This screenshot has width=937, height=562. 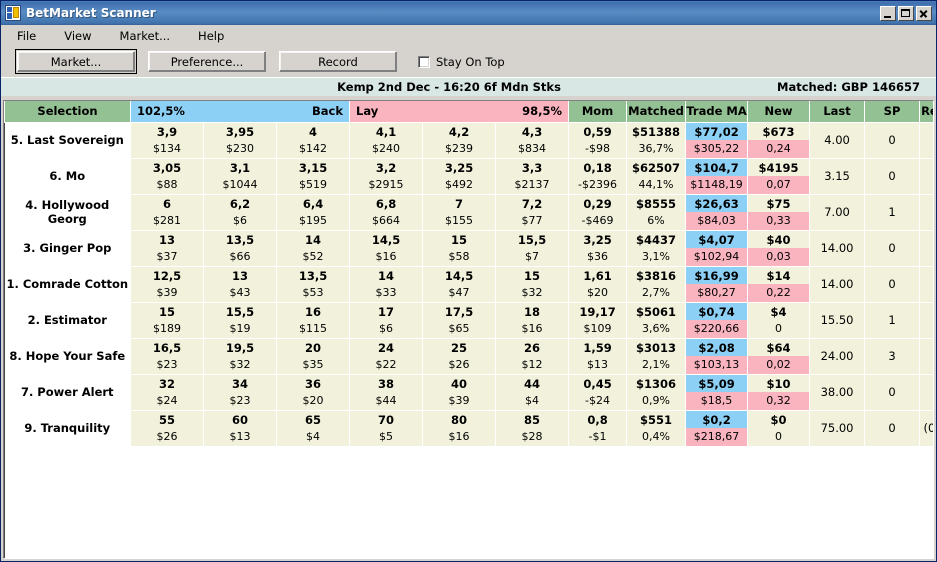 I want to click on header-sp: SP, so click(x=892, y=112).